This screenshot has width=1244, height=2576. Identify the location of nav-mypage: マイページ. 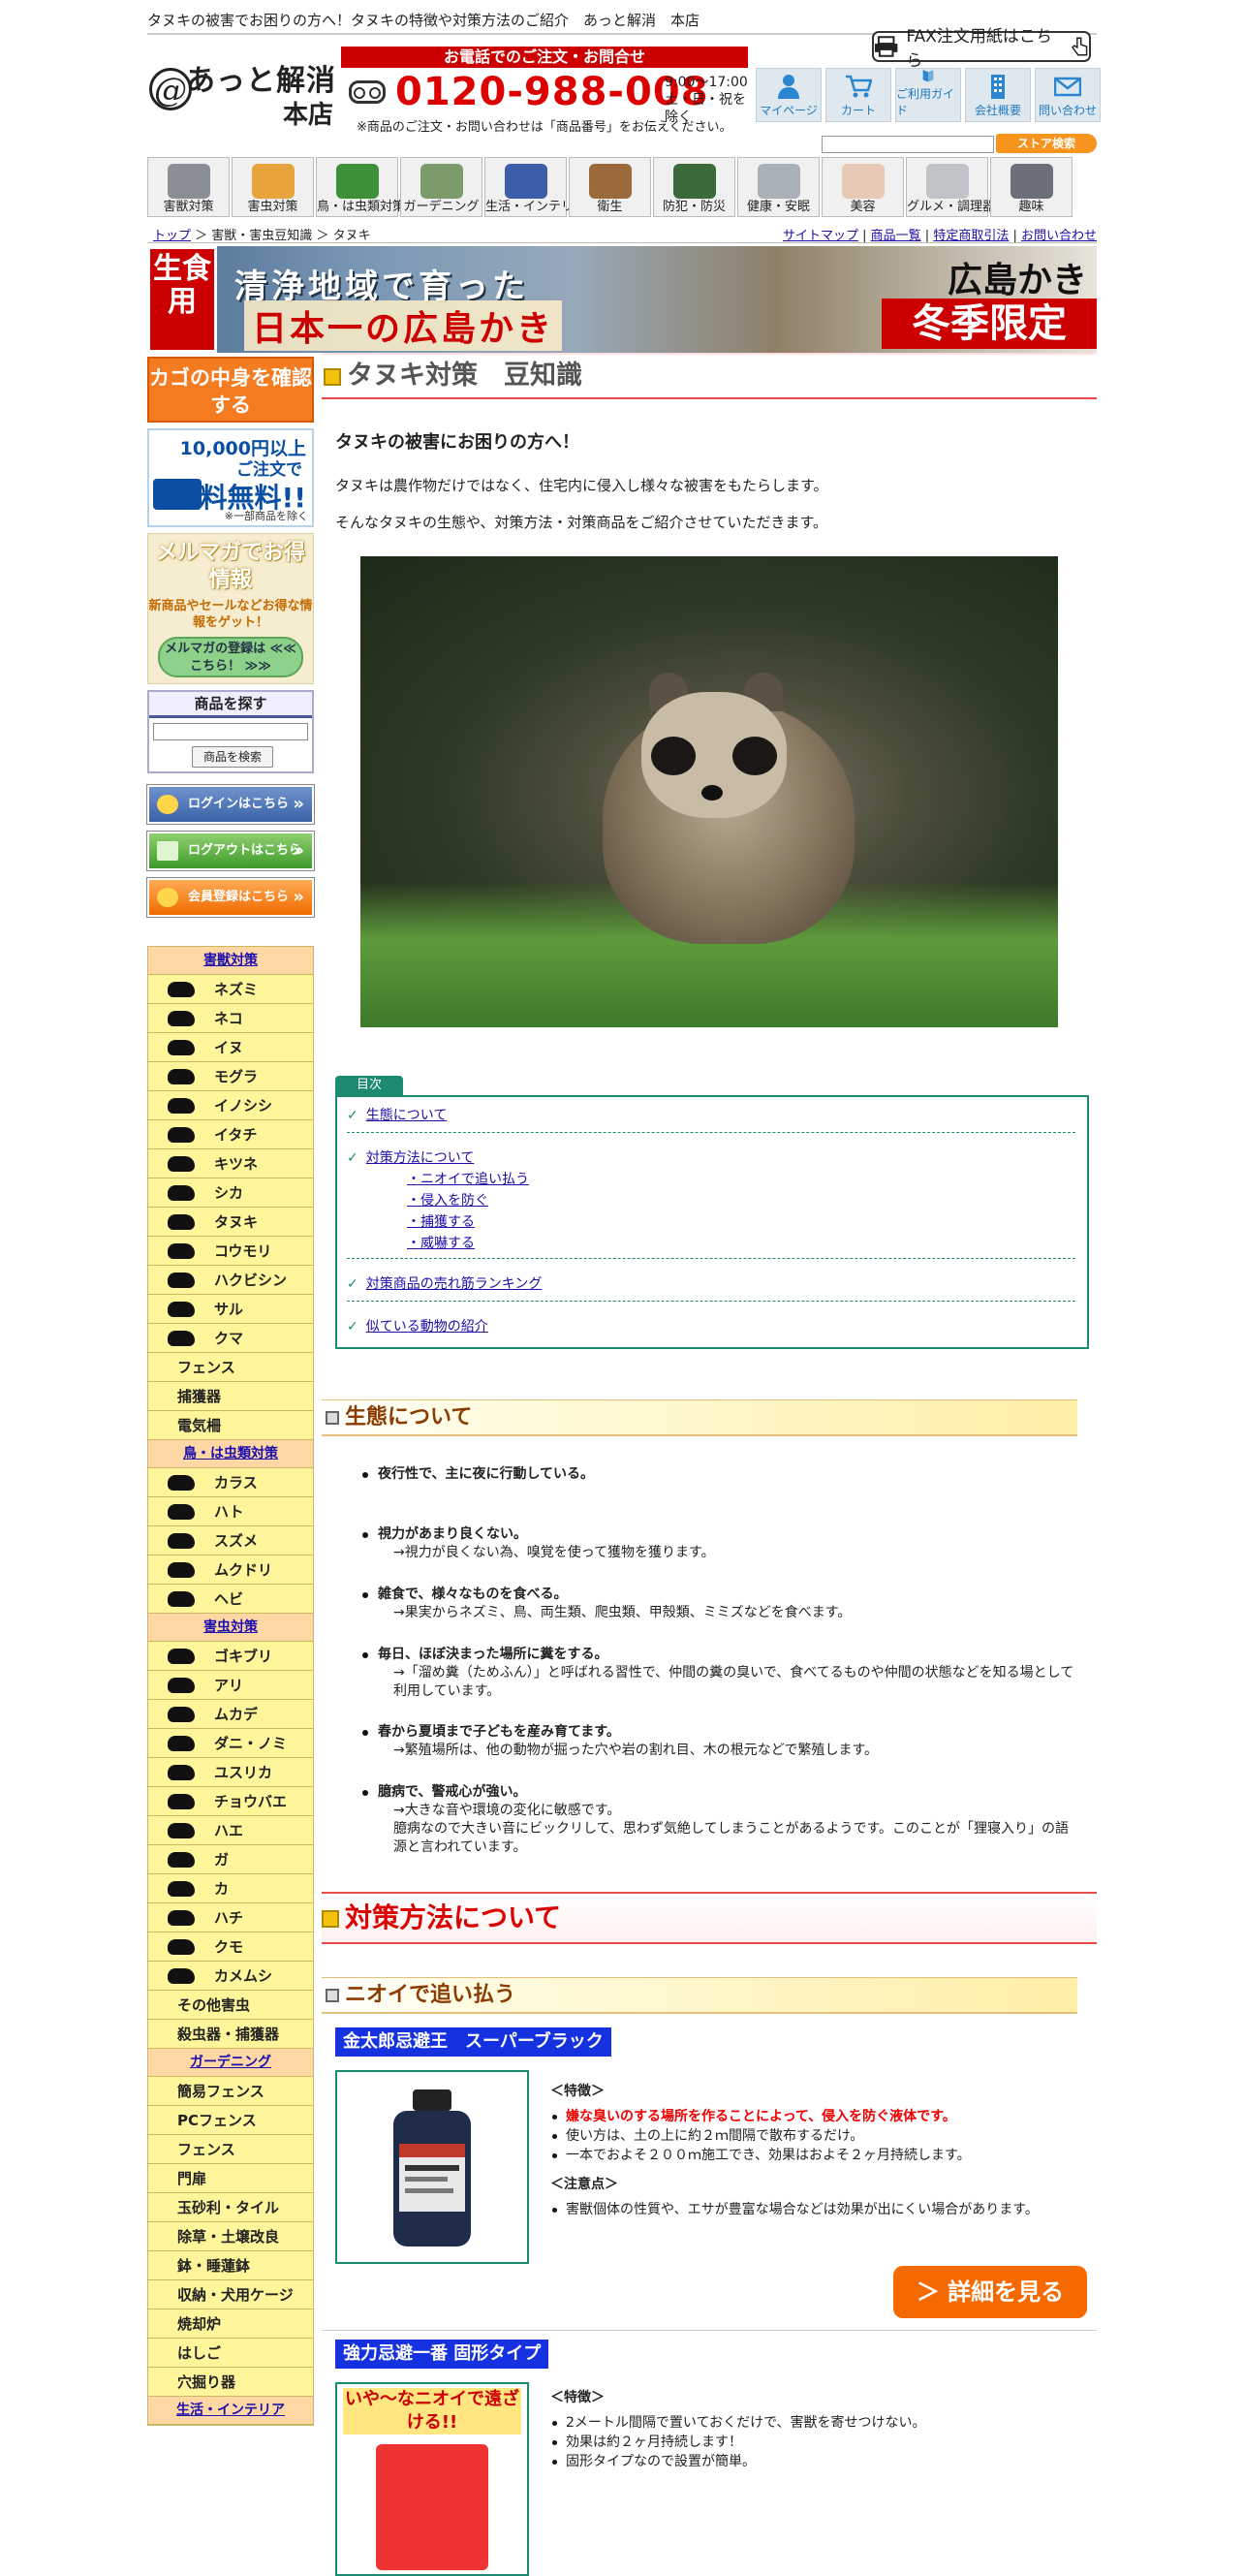
(789, 95).